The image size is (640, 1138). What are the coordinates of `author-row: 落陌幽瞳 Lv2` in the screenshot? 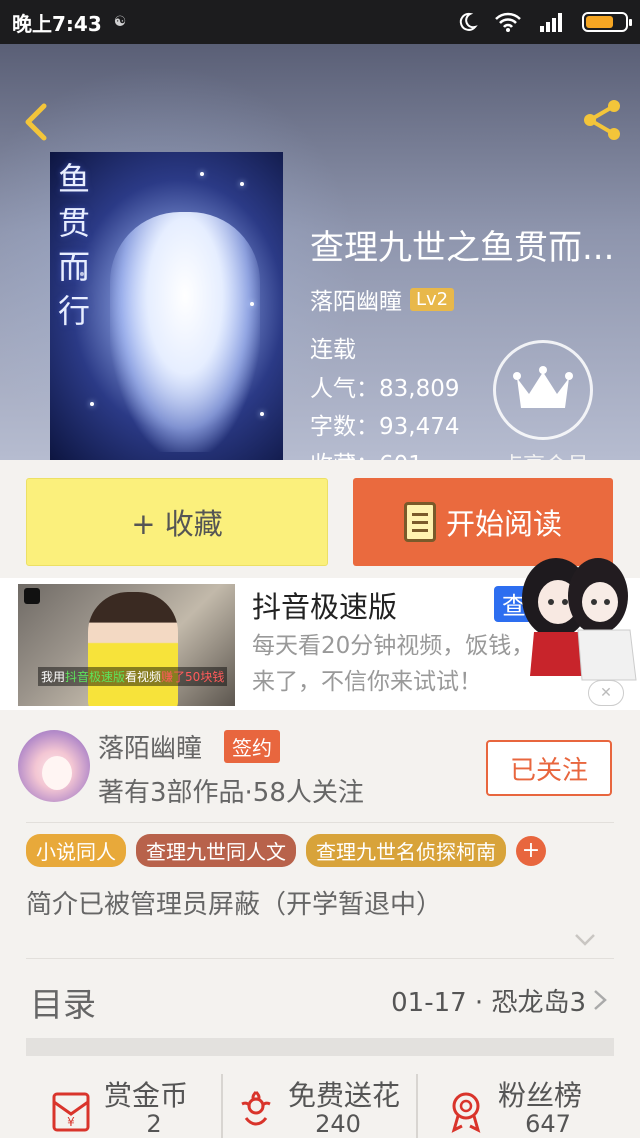 It's located at (382, 299).